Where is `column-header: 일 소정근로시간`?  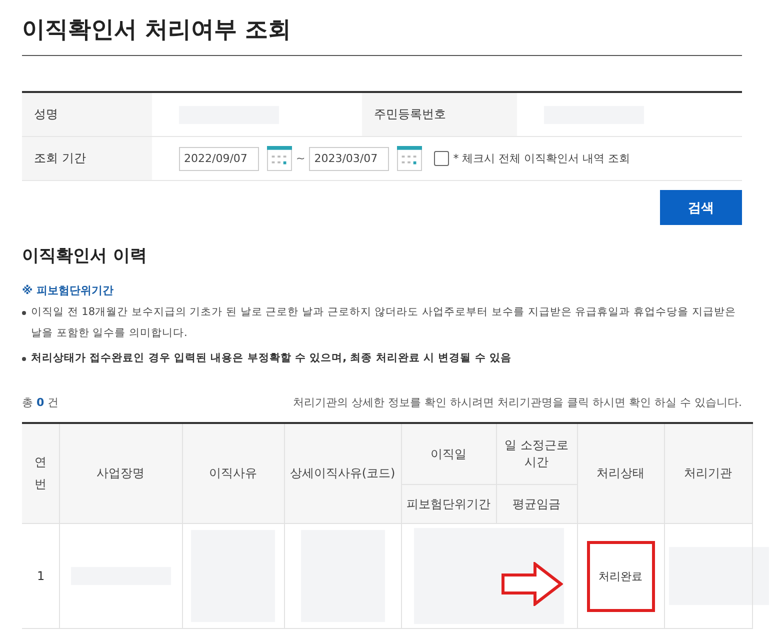
column-header: 일 소정근로시간 is located at coordinates (536, 453).